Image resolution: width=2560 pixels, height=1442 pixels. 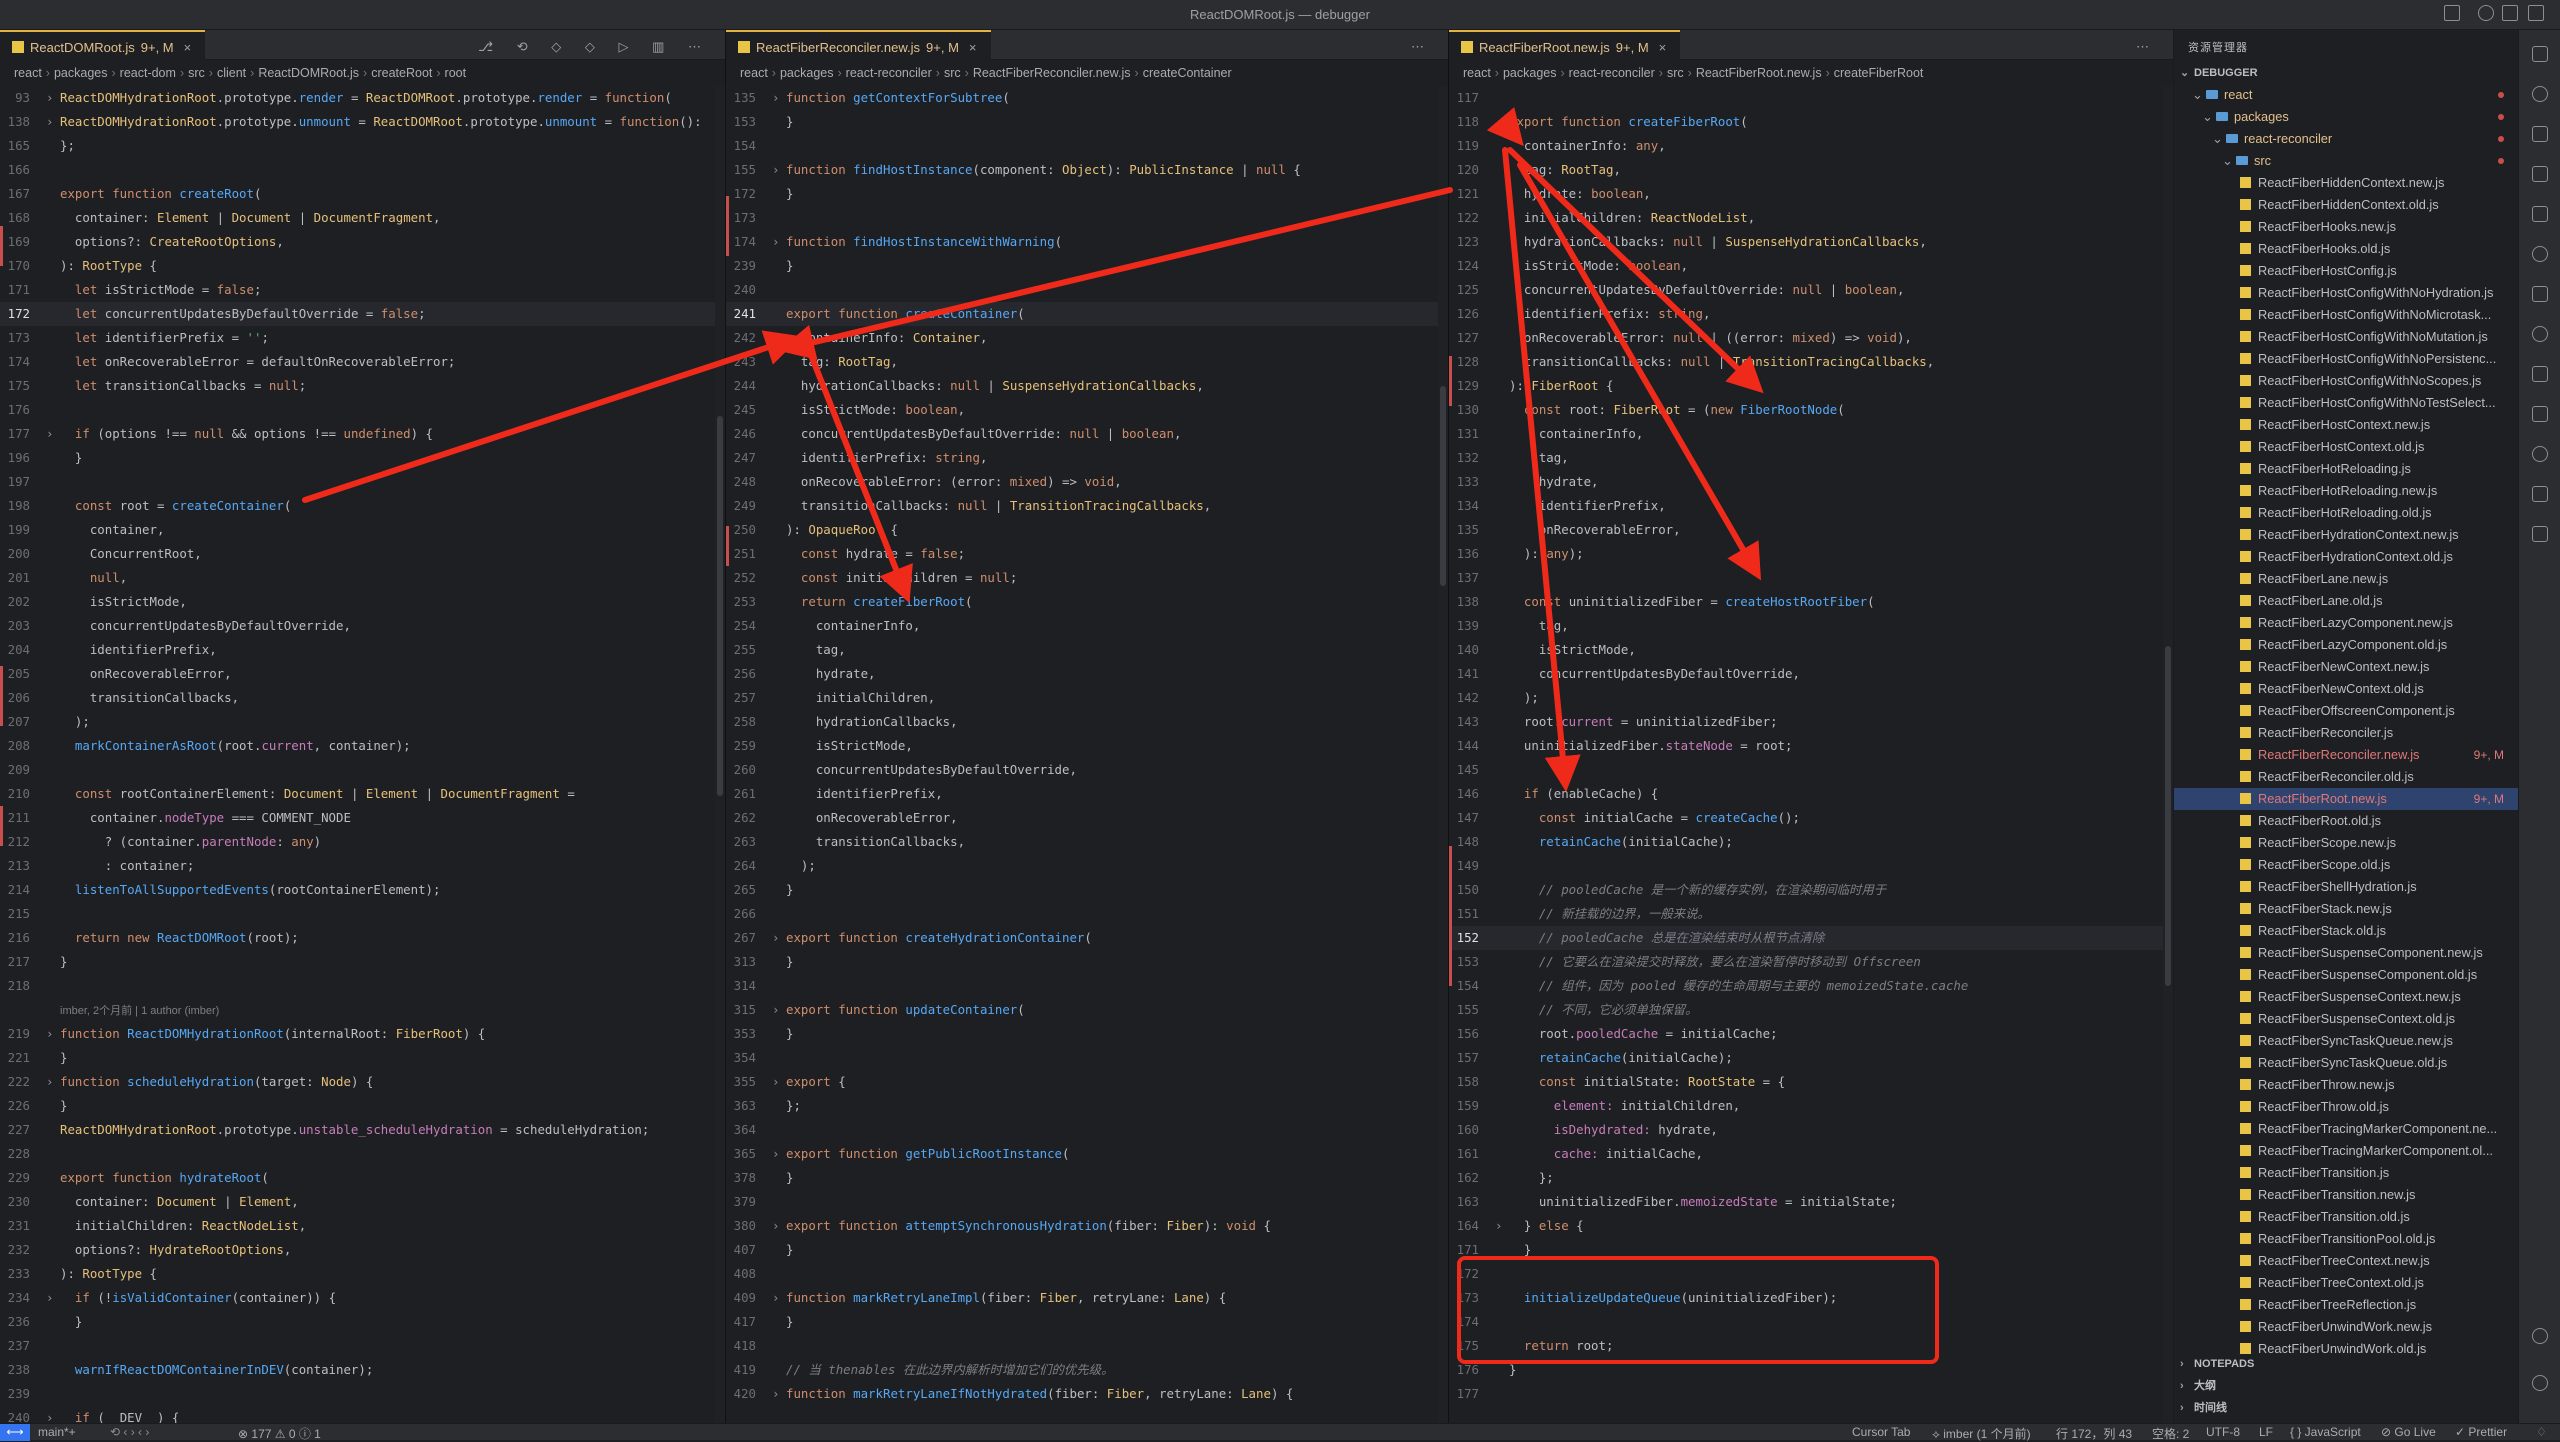 I want to click on search-icon, so click(x=2540, y=94).